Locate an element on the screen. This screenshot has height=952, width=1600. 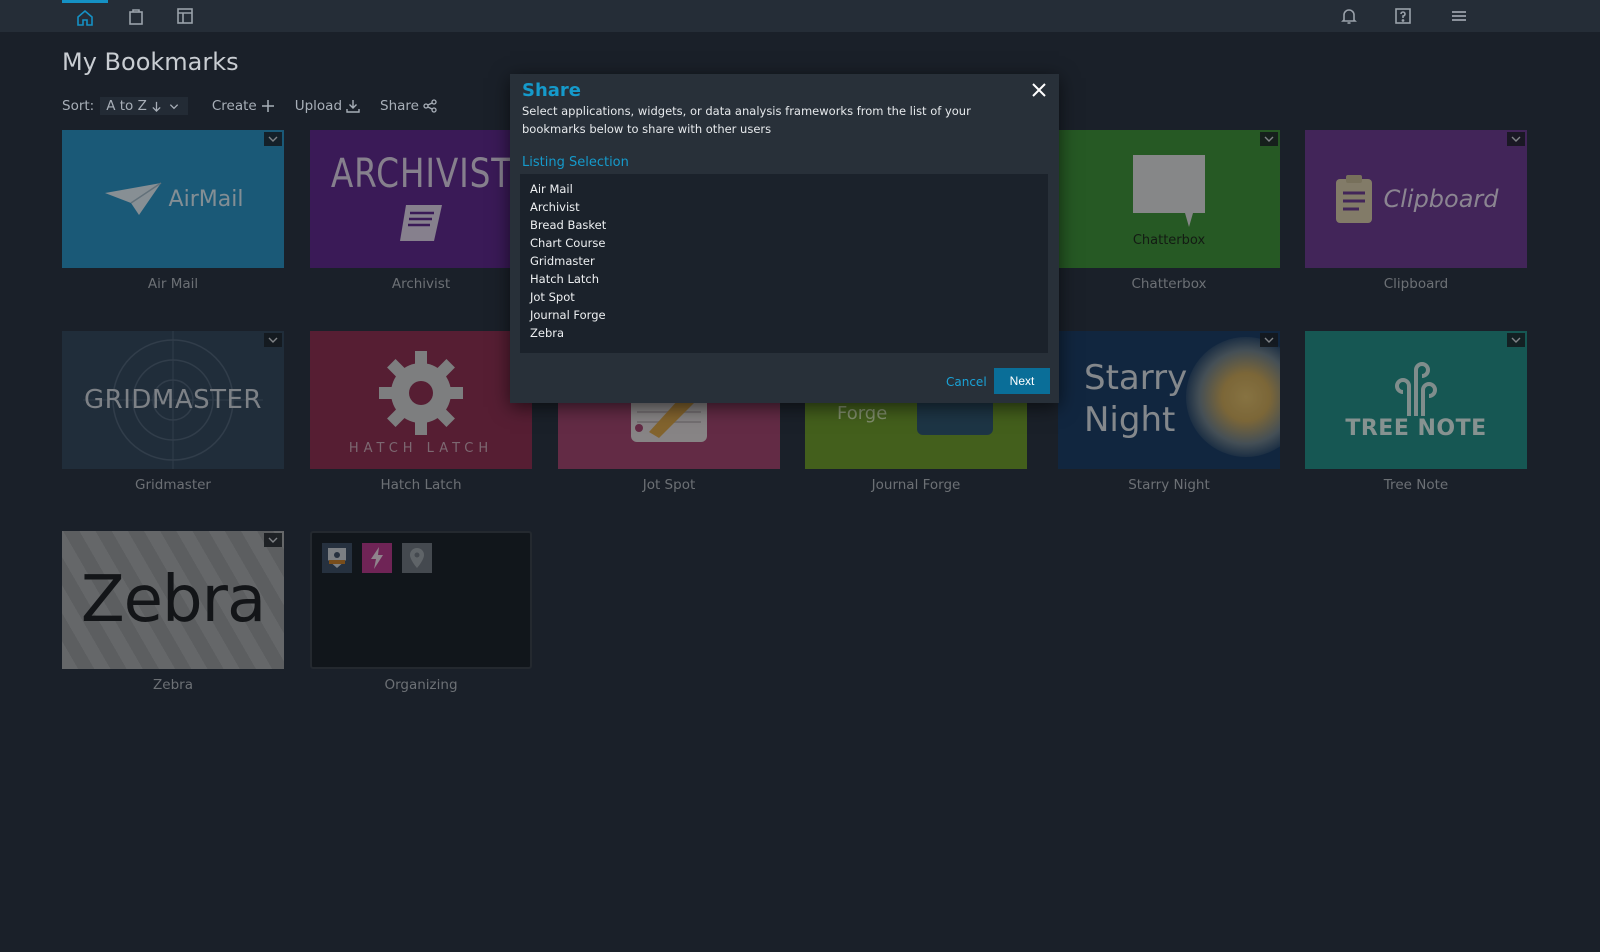
tile-logo-text: Clipboard is located at coordinates (1441, 199).